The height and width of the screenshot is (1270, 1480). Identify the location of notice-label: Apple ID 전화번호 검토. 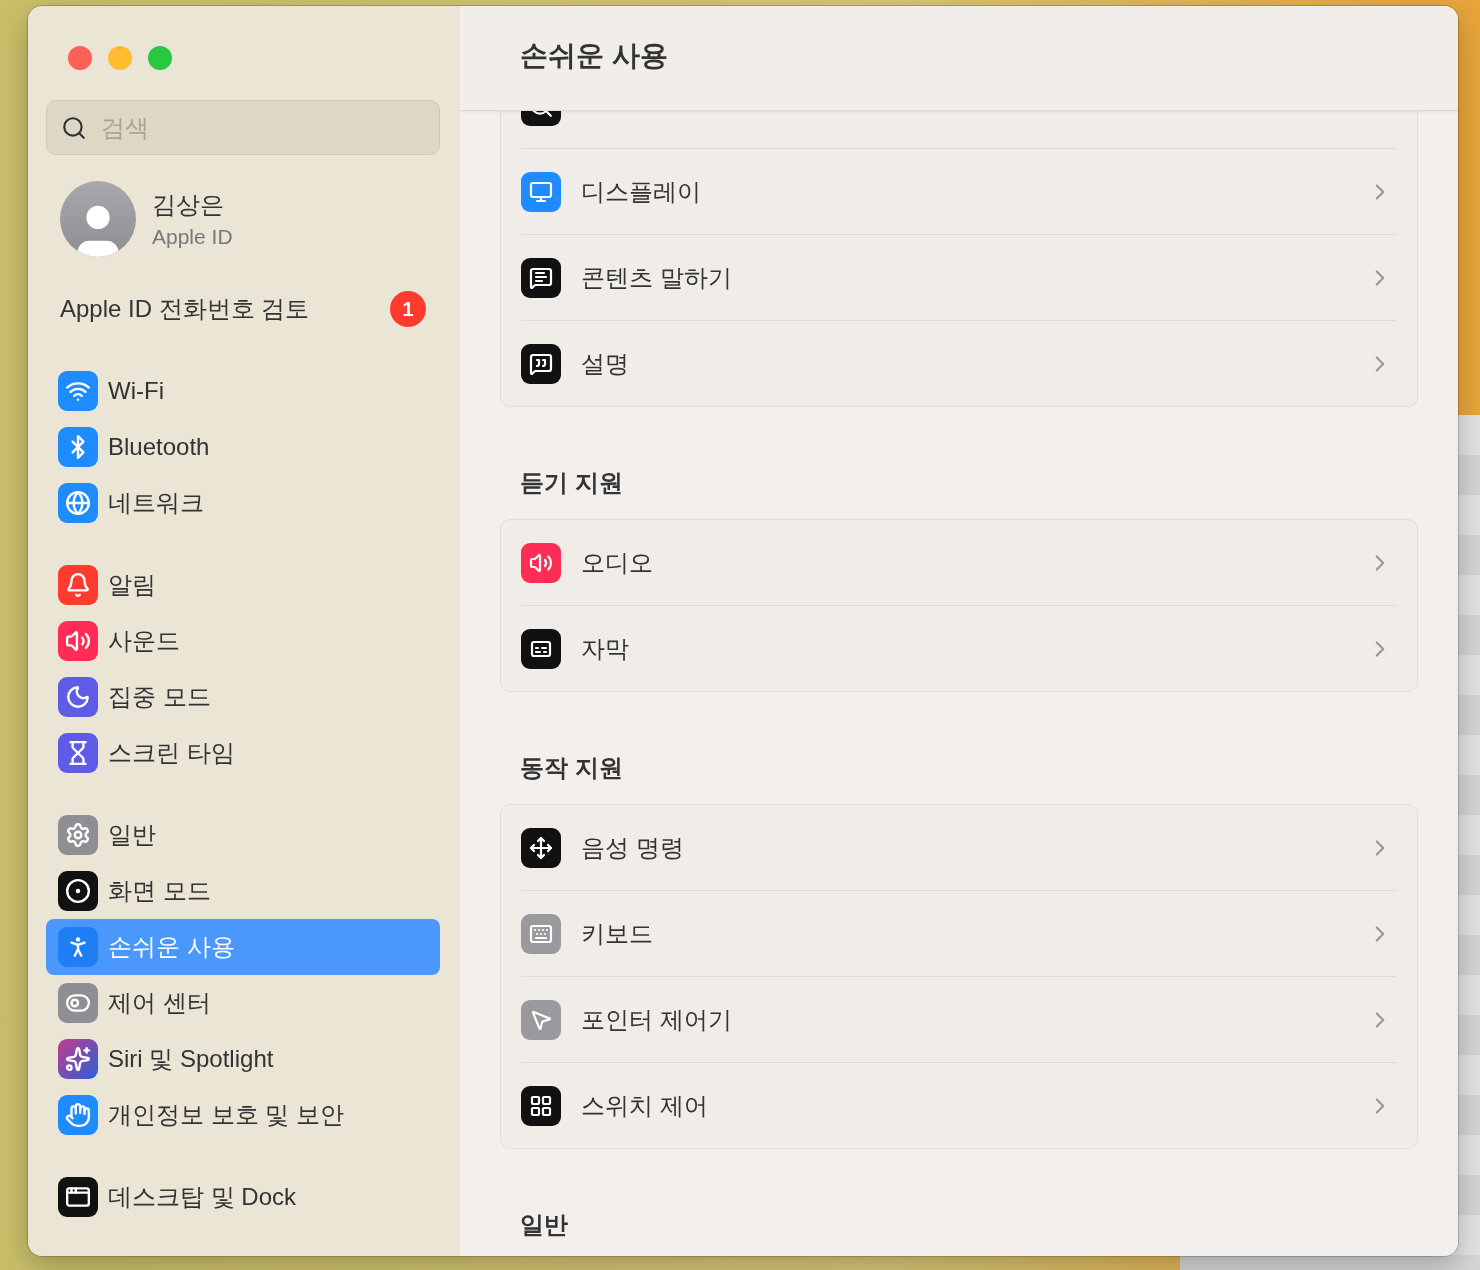
(185, 309).